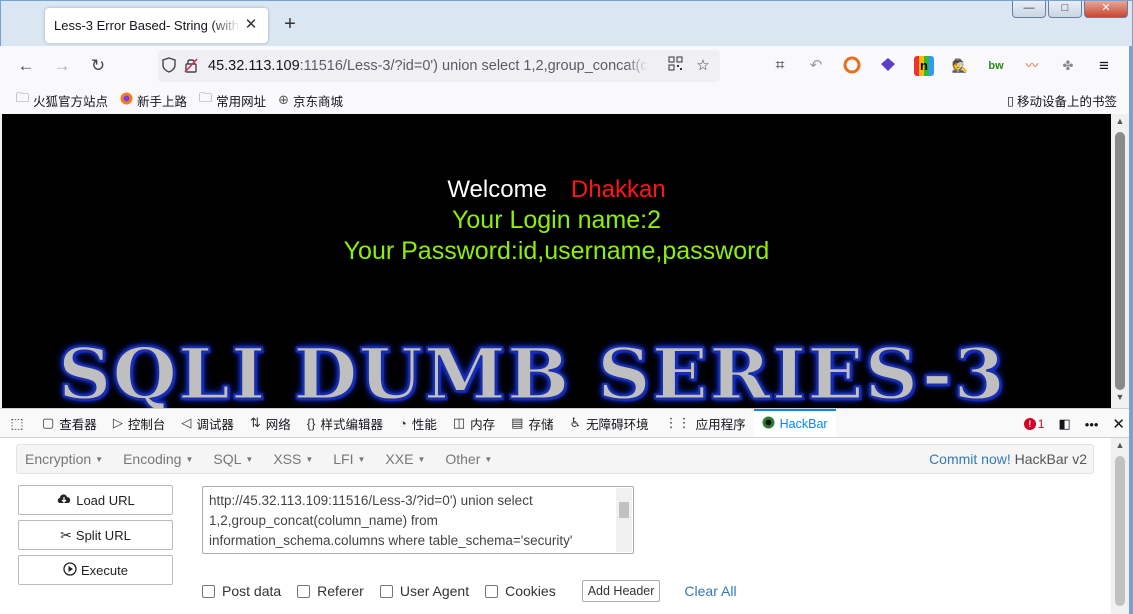 Image resolution: width=1133 pixels, height=614 pixels. Describe the element at coordinates (310, 100) in the screenshot. I see `bookmark-item: ⊕ 京东商城` at that location.